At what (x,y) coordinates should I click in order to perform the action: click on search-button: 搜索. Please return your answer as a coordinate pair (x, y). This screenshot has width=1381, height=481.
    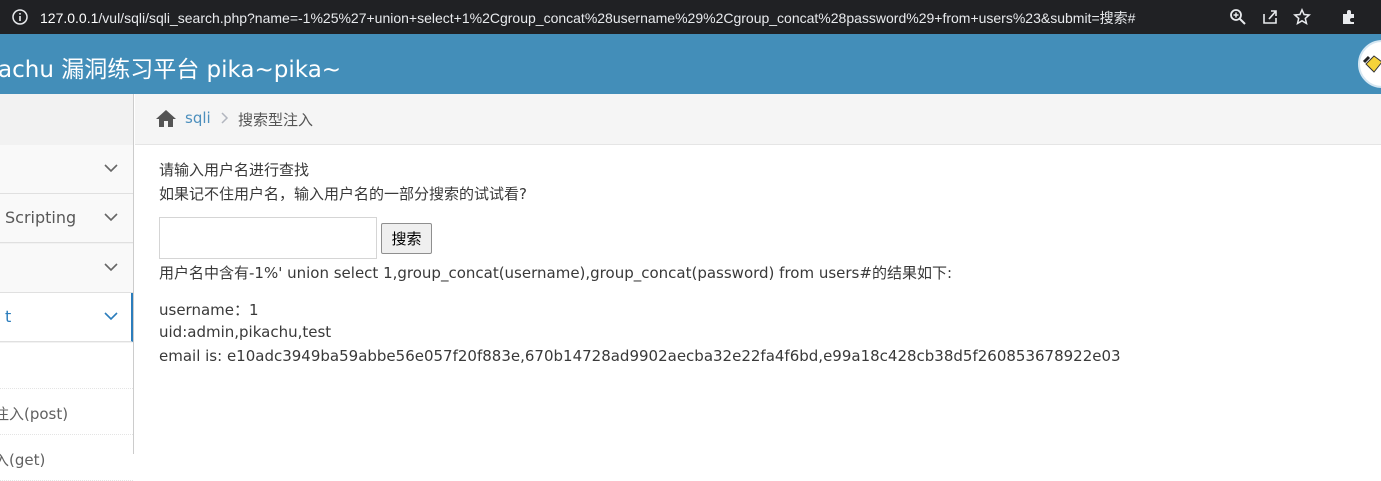
    Looking at the image, I should click on (406, 238).